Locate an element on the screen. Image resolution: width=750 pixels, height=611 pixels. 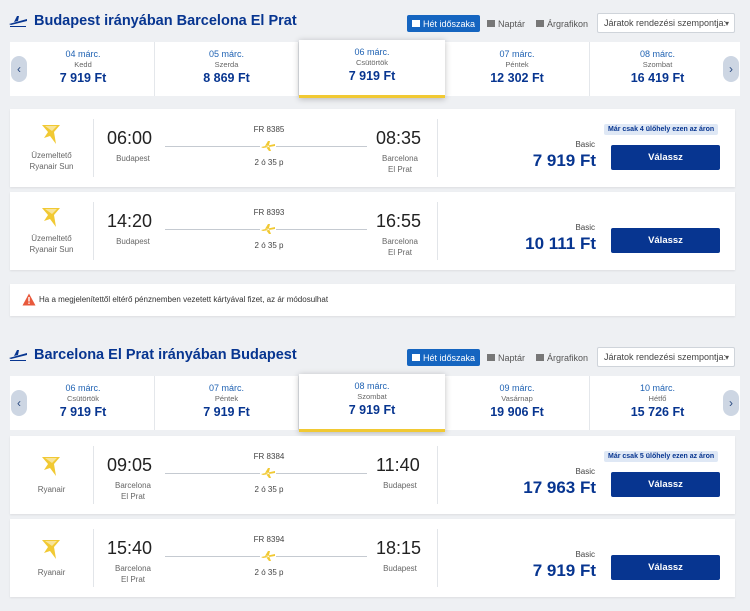
arrival-time: 16:55 is located at coordinates (399, 221).